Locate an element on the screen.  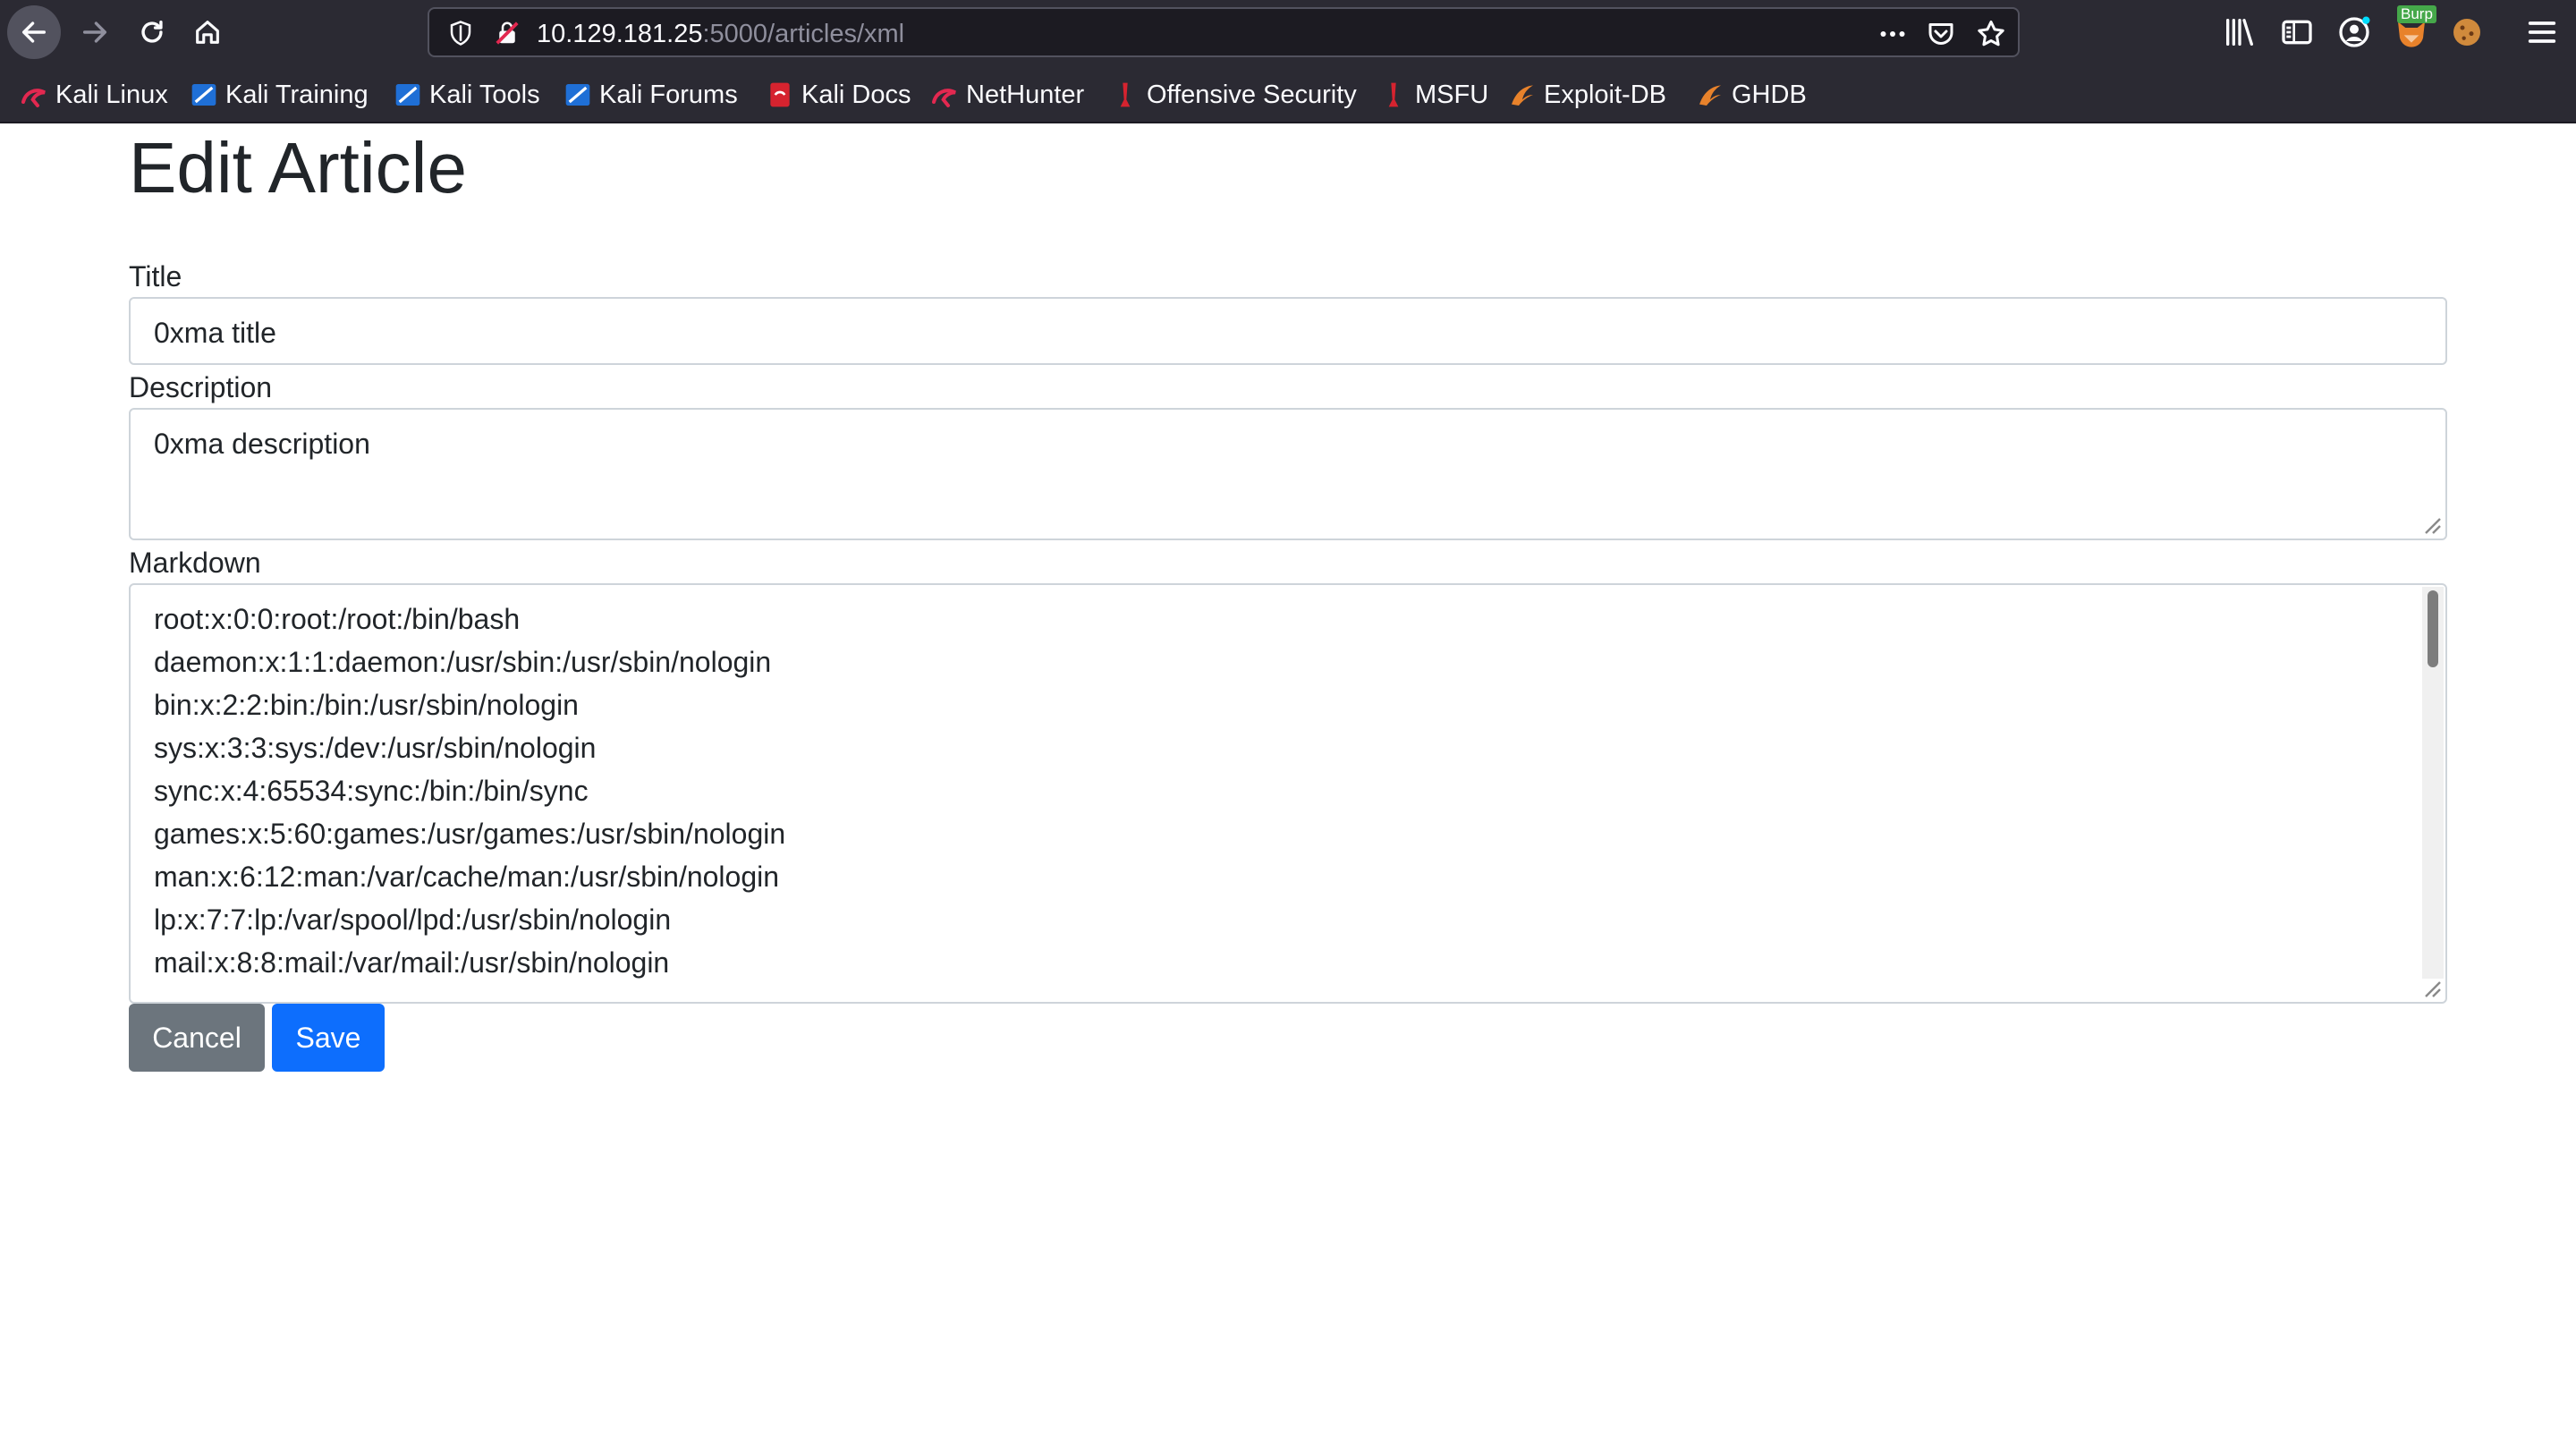
url-text: 10.129.181.25:5000/articles/xml is located at coordinates (720, 34).